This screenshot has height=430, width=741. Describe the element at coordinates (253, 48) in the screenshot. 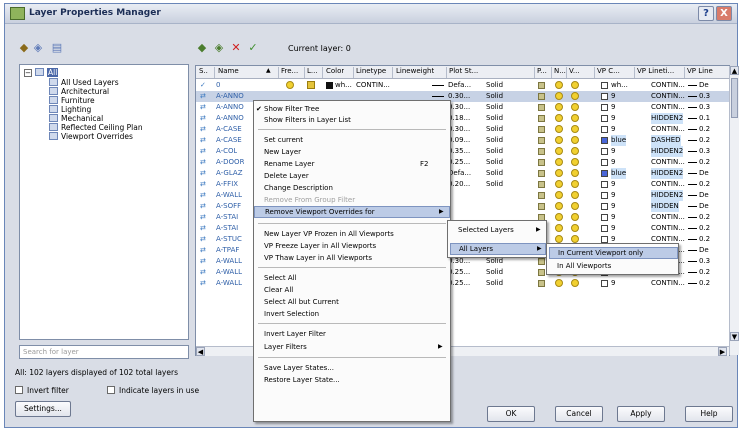

I see `set-current-icon: ✓` at that location.